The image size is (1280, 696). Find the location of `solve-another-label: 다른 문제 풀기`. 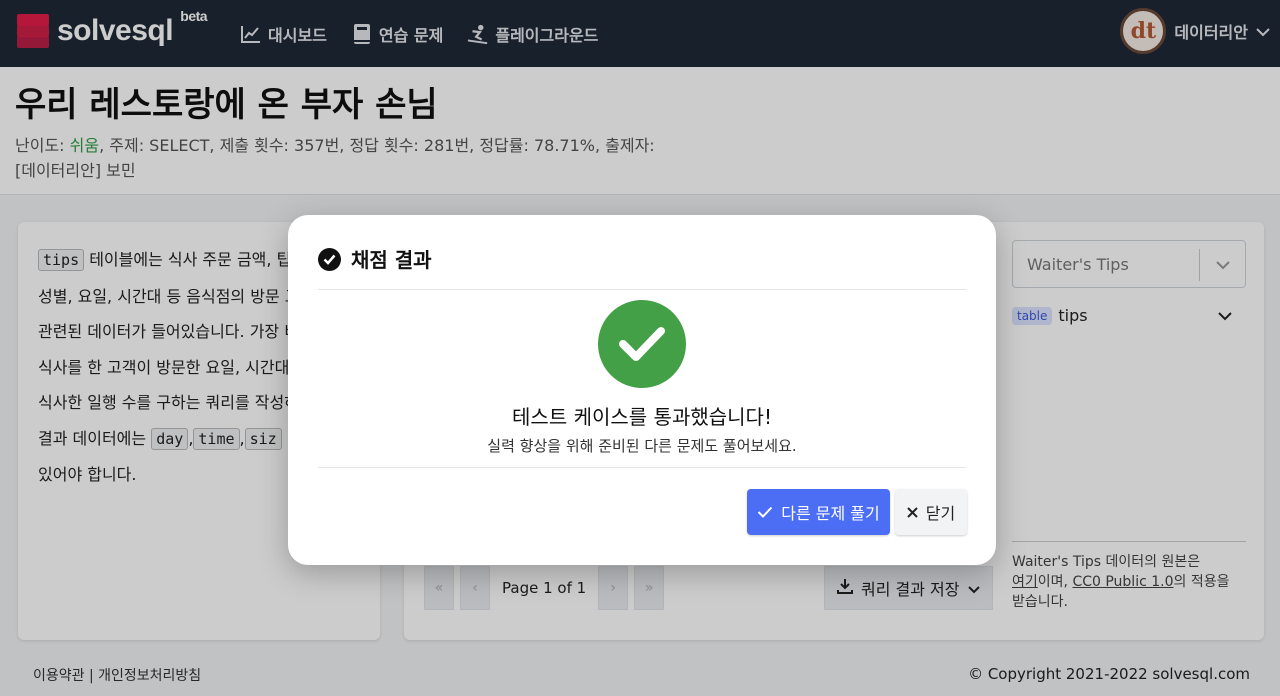

solve-another-label: 다른 문제 풀기 is located at coordinates (830, 513).